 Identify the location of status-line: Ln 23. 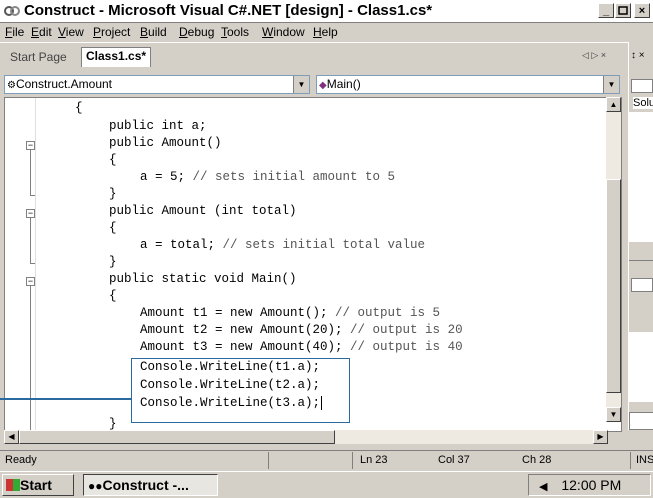
(374, 460).